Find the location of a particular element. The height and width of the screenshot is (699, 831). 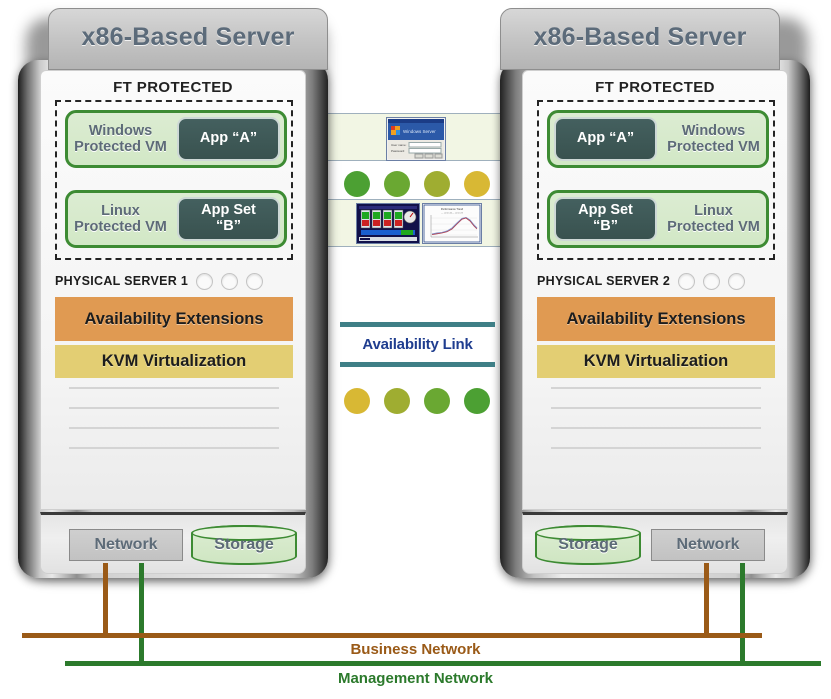

physical-server-label: PHYSICAL SERVER 1 is located at coordinates (122, 281).